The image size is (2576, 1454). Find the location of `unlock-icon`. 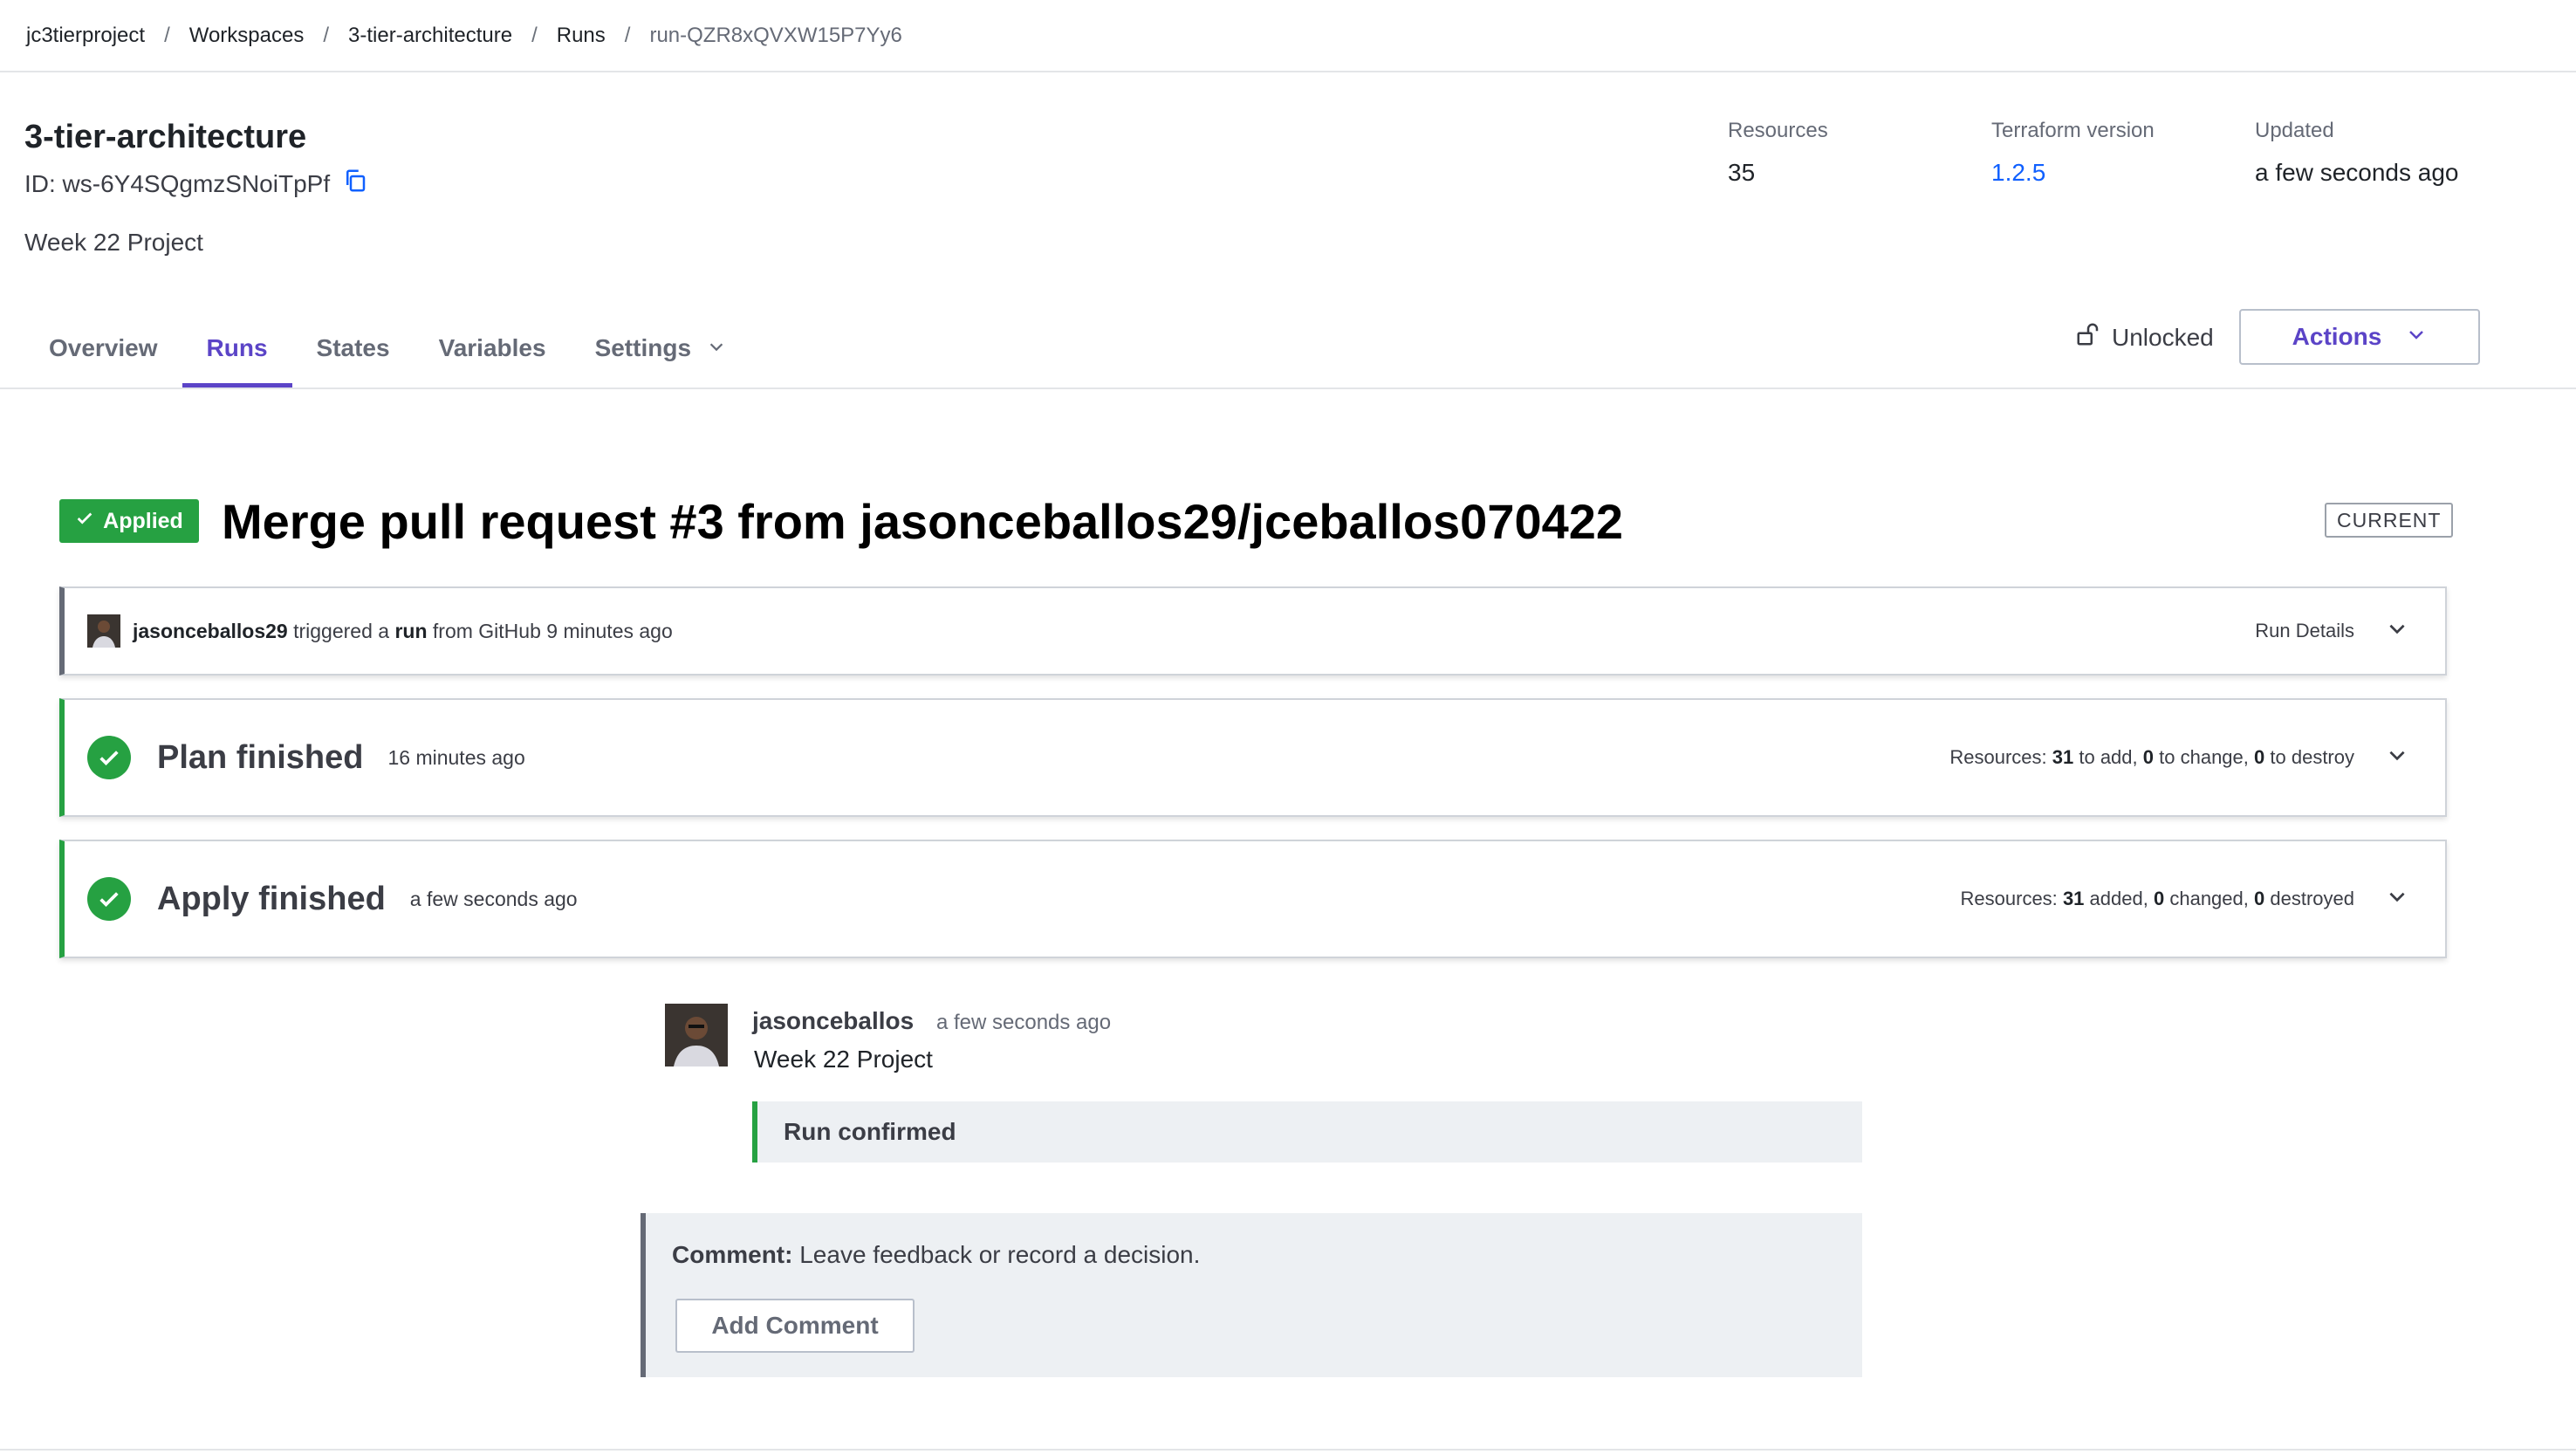

unlock-icon is located at coordinates (2088, 337).